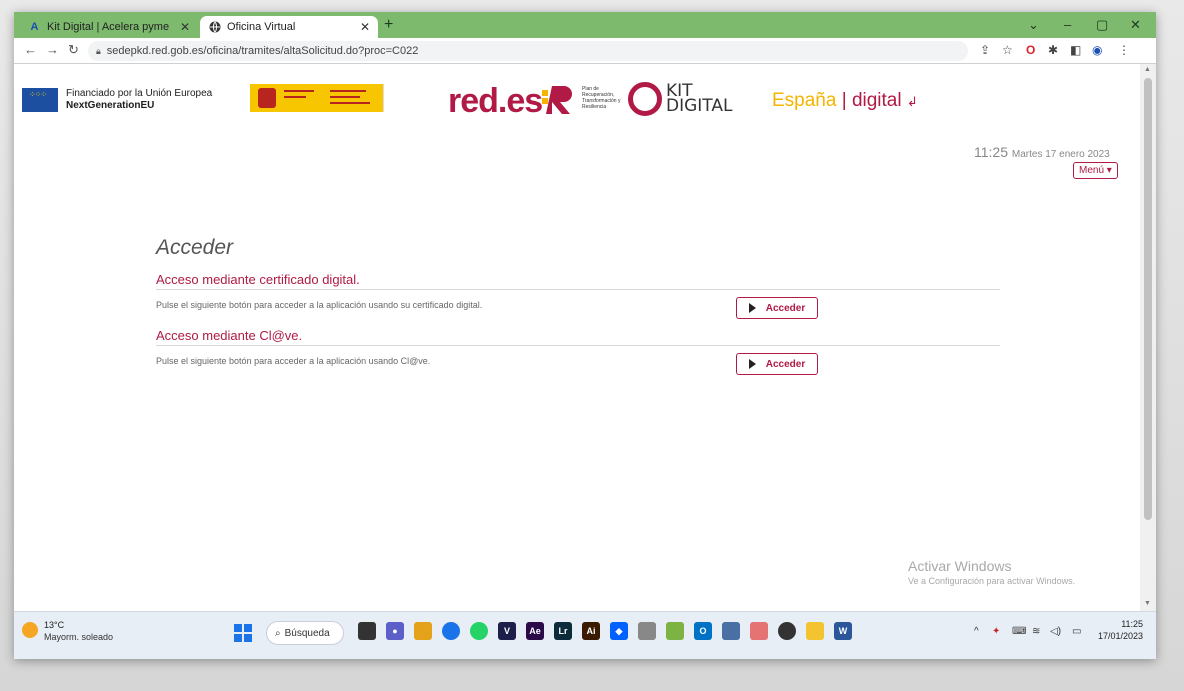  What do you see at coordinates (645, 99) in the screenshot?
I see `kit-digital-icon` at bounding box center [645, 99].